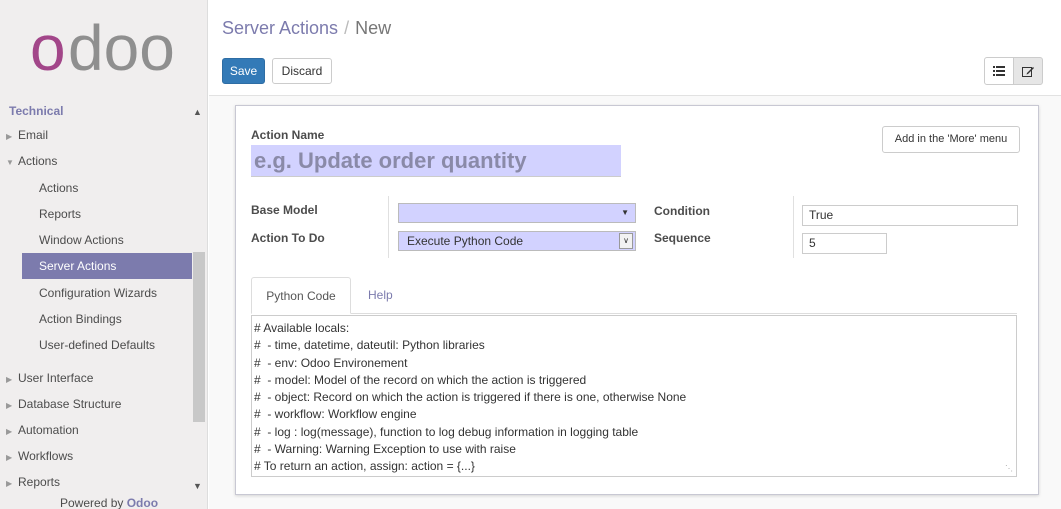 The width and height of the screenshot is (1061, 509). I want to click on form-view-button, so click(1028, 71).